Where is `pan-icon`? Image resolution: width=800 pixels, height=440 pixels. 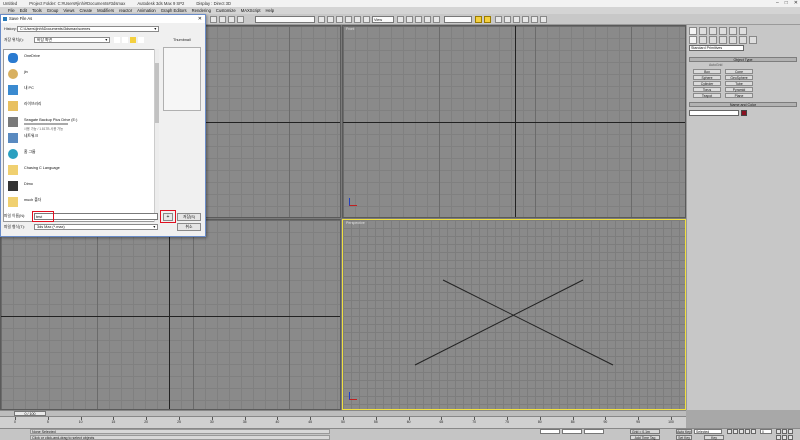 pan-icon is located at coordinates (784, 437).